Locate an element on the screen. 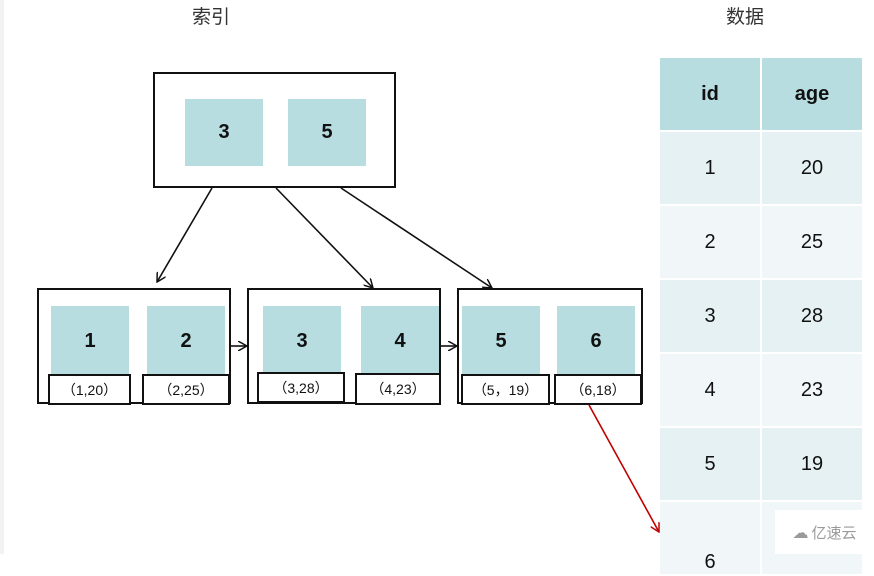  watermark-text: 亿速云 is located at coordinates (834, 532).